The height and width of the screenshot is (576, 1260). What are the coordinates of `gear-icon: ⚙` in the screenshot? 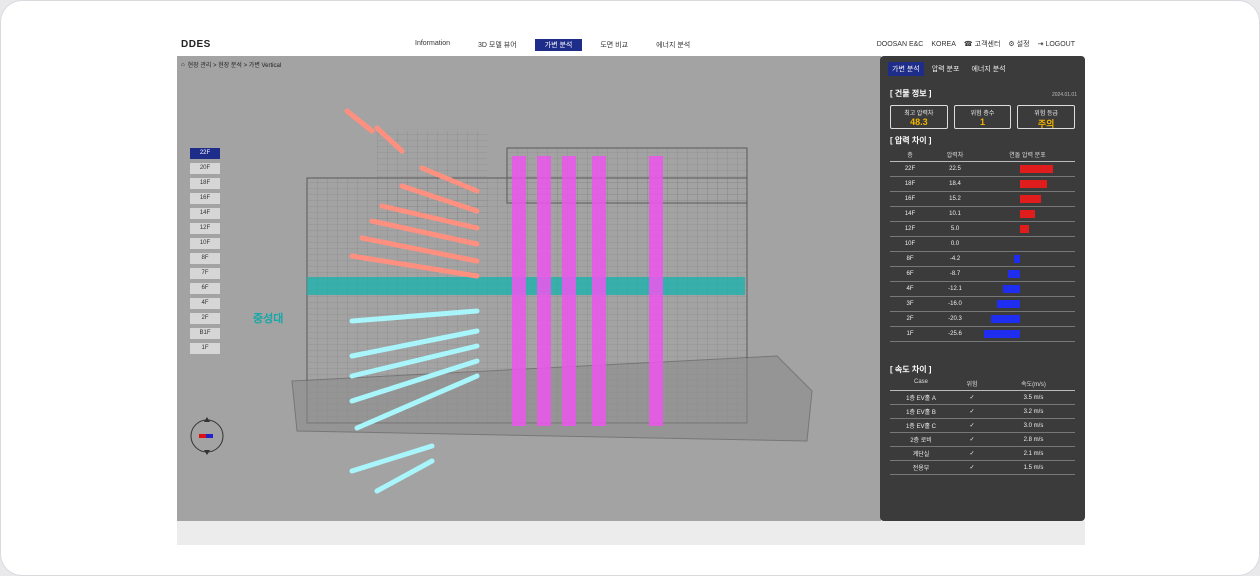 It's located at (1011, 44).